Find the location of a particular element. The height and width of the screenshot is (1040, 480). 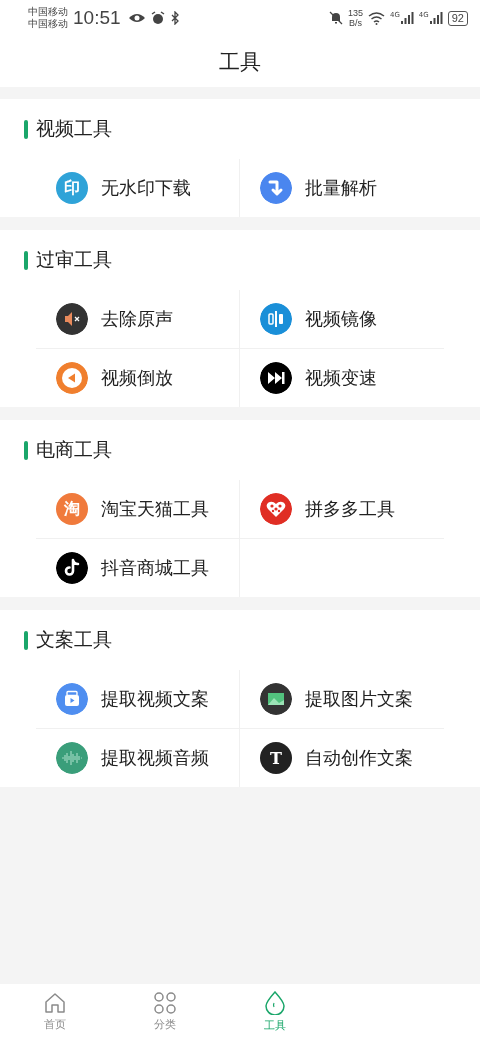

tool-item: 拼多多工具 is located at coordinates (342, 509).